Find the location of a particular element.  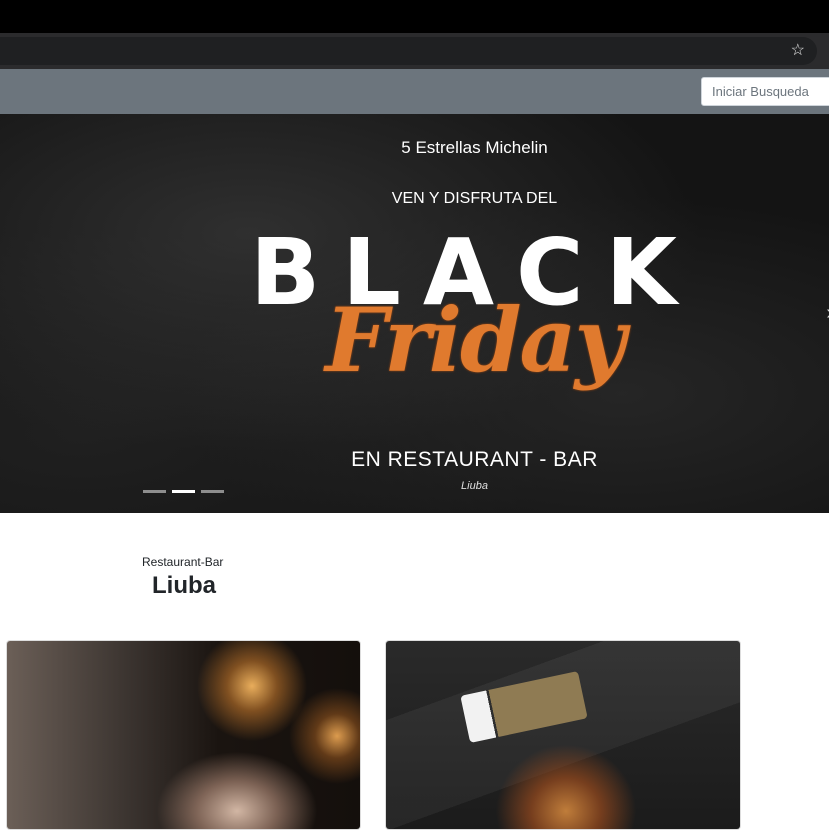

search-input is located at coordinates (765, 91).